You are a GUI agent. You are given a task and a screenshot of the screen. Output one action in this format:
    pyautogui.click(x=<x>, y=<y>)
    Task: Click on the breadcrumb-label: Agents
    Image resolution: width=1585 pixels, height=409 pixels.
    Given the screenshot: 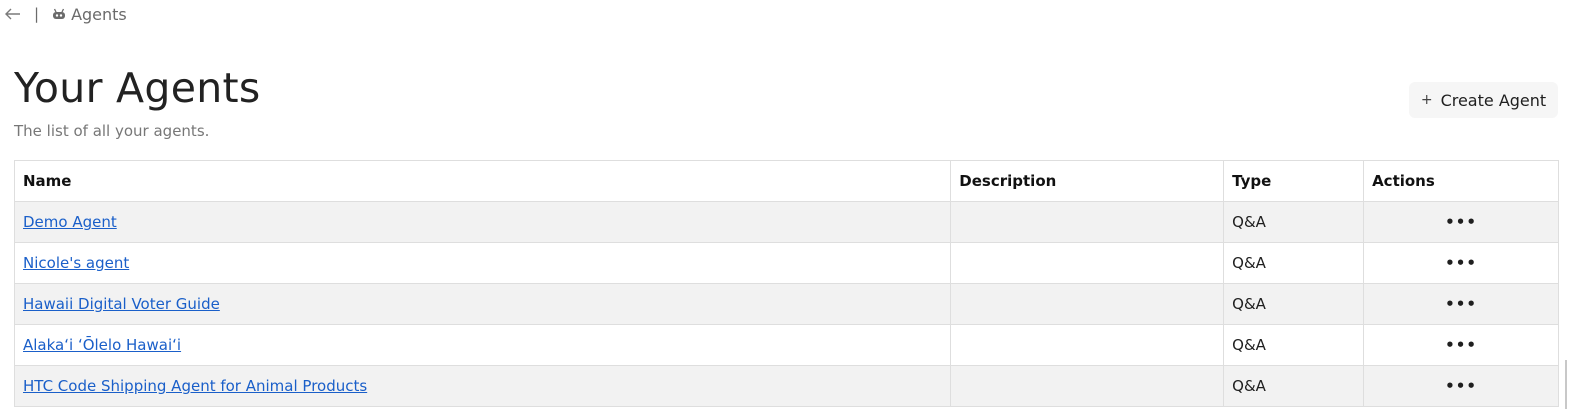 What is the action you would take?
    pyautogui.click(x=99, y=14)
    